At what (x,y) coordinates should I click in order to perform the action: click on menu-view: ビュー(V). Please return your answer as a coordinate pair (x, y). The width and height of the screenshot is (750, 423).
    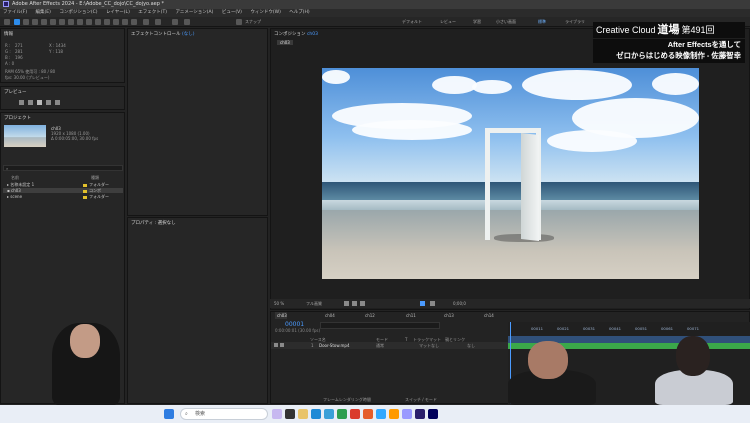
    Looking at the image, I should click on (232, 12).